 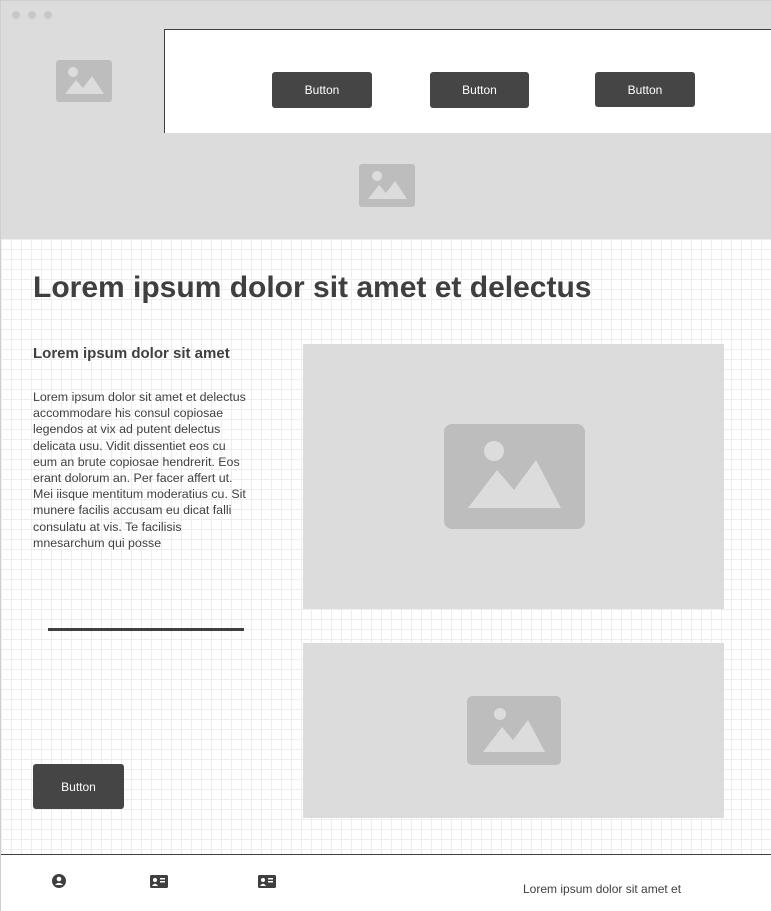 I want to click on top-navigation: Button Button Button, so click(x=467, y=81).